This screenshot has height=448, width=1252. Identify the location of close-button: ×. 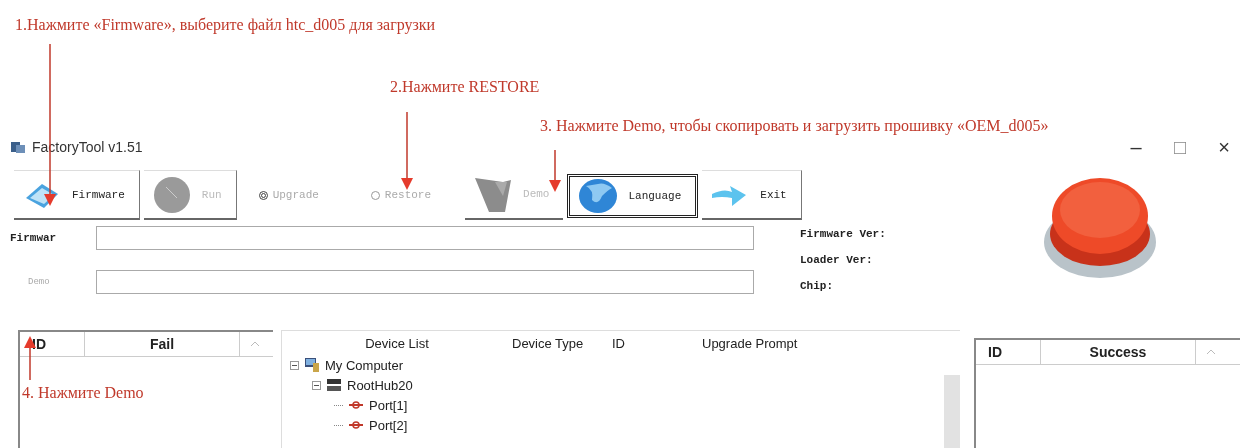
(1224, 147).